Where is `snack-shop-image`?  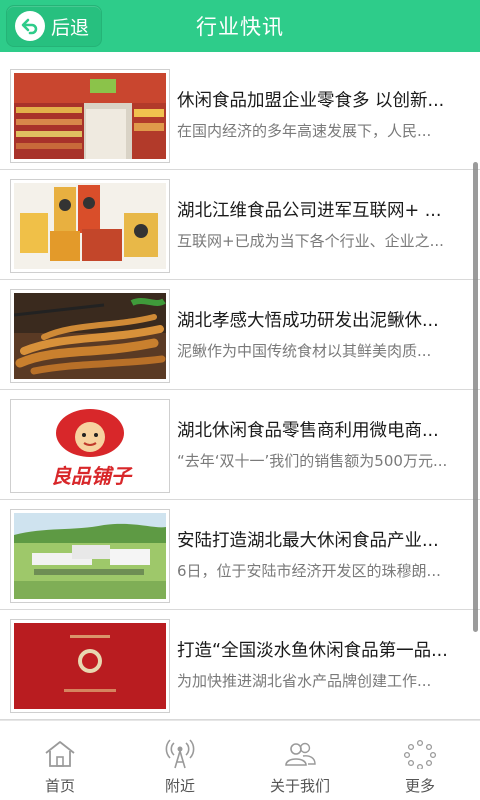 snack-shop-image is located at coordinates (90, 116).